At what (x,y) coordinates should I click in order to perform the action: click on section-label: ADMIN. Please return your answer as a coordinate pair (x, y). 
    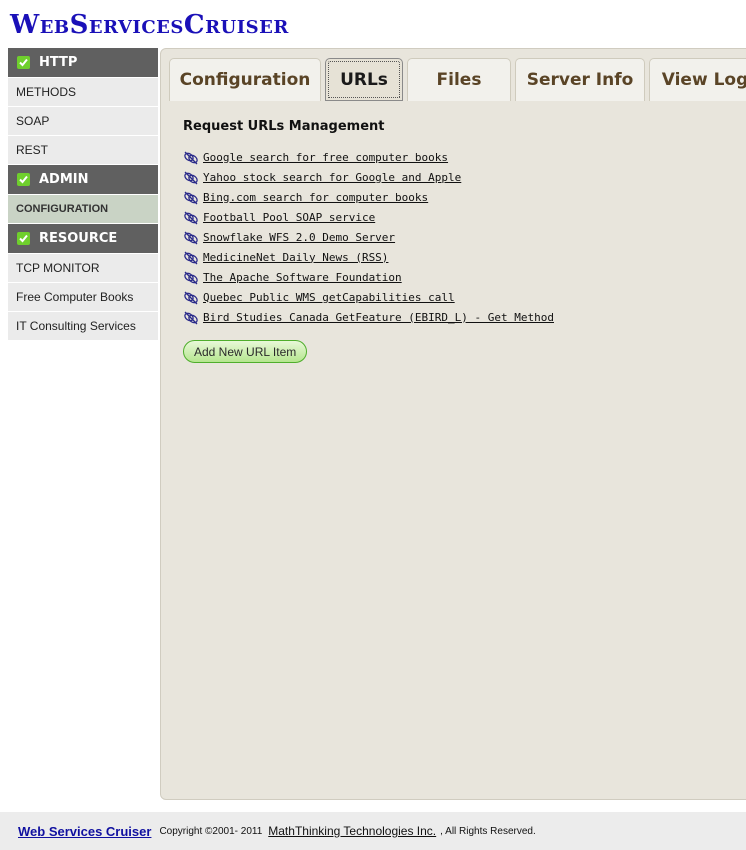
    Looking at the image, I should click on (64, 179).